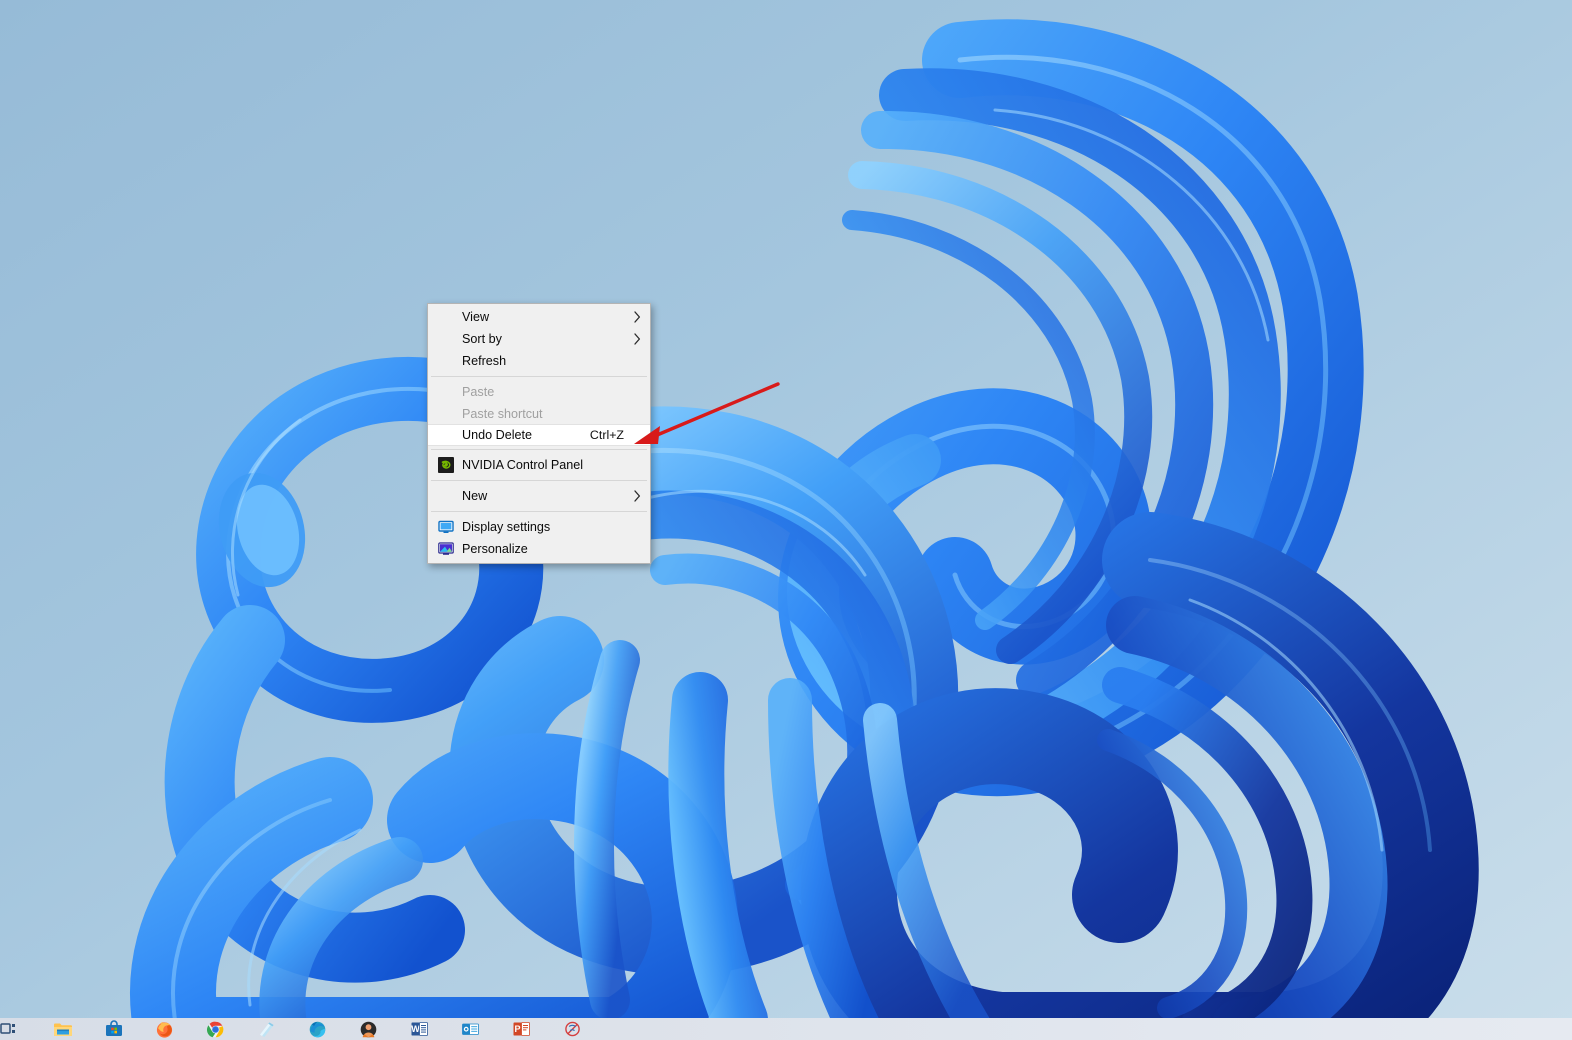 Image resolution: width=1572 pixels, height=1040 pixels. Describe the element at coordinates (484, 361) in the screenshot. I see `menu-item-label: Refresh` at that location.